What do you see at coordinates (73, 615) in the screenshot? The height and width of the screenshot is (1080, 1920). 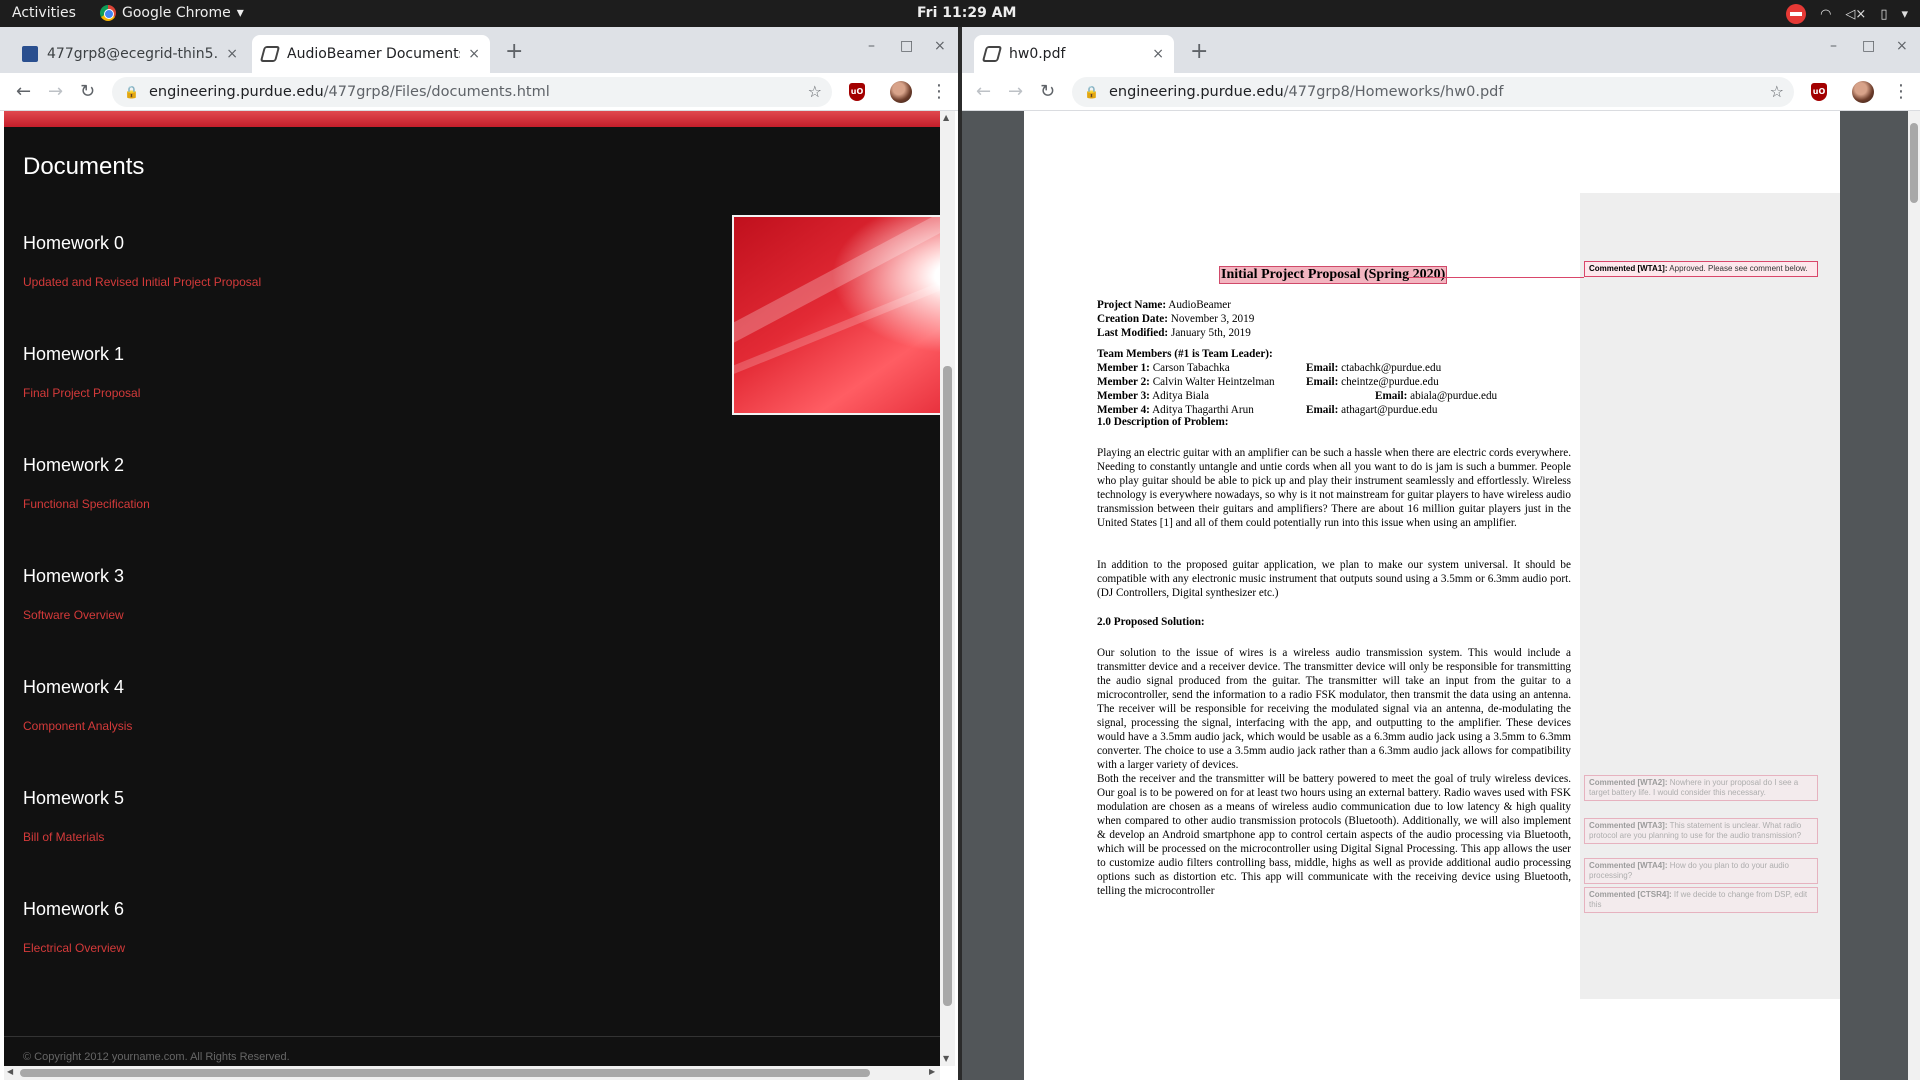 I see `homework-link: Software Overview` at bounding box center [73, 615].